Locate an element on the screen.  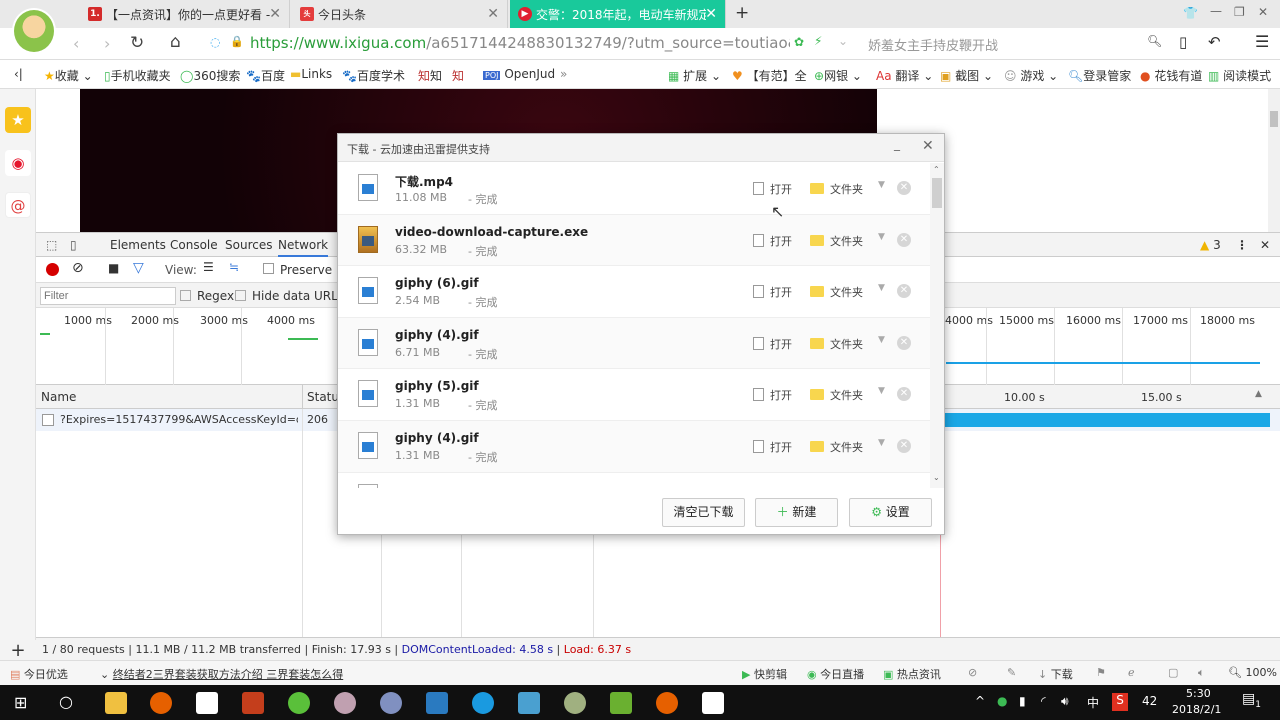
clean-icon: ✎ is located at coordinates (1011, 672).